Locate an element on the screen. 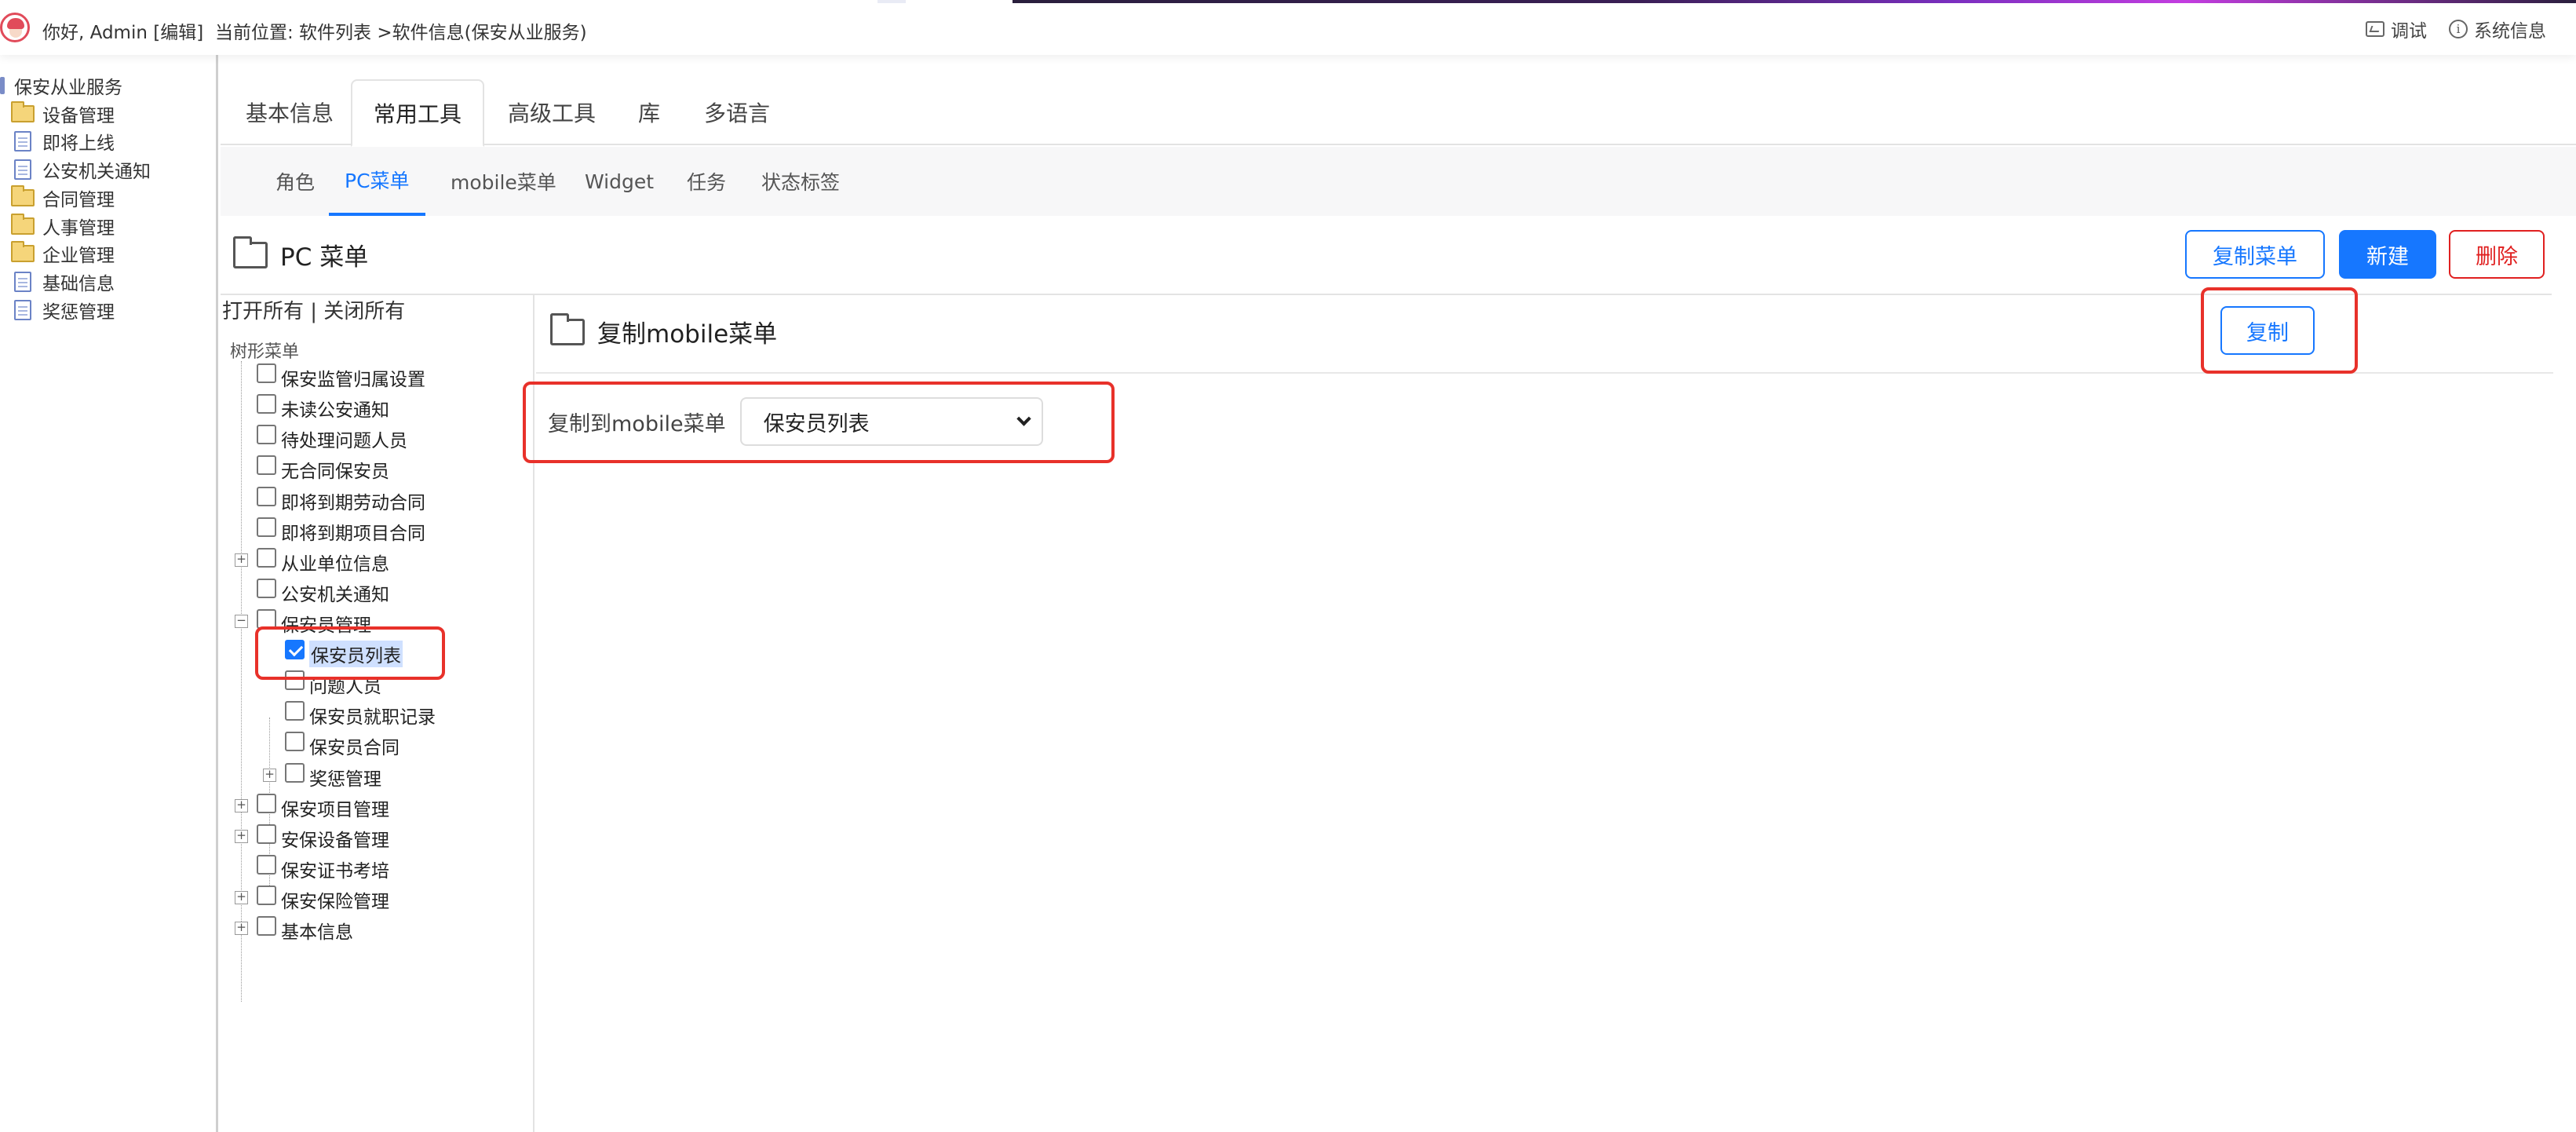  tree-node: 安保设备管理 is located at coordinates (323, 837).